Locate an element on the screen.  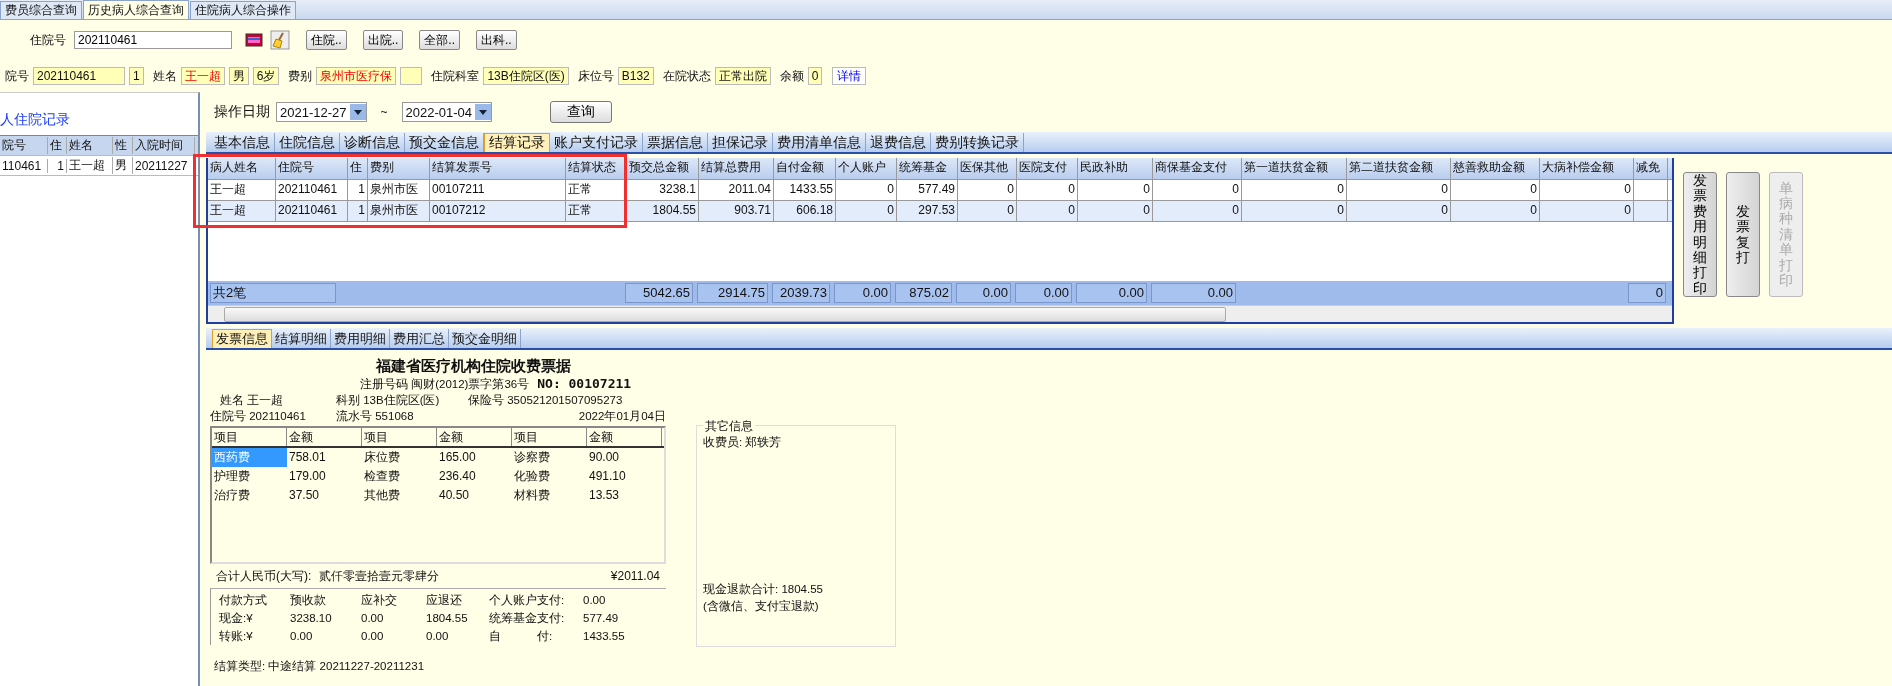
filter-button: 出院.. is located at coordinates (383, 40).